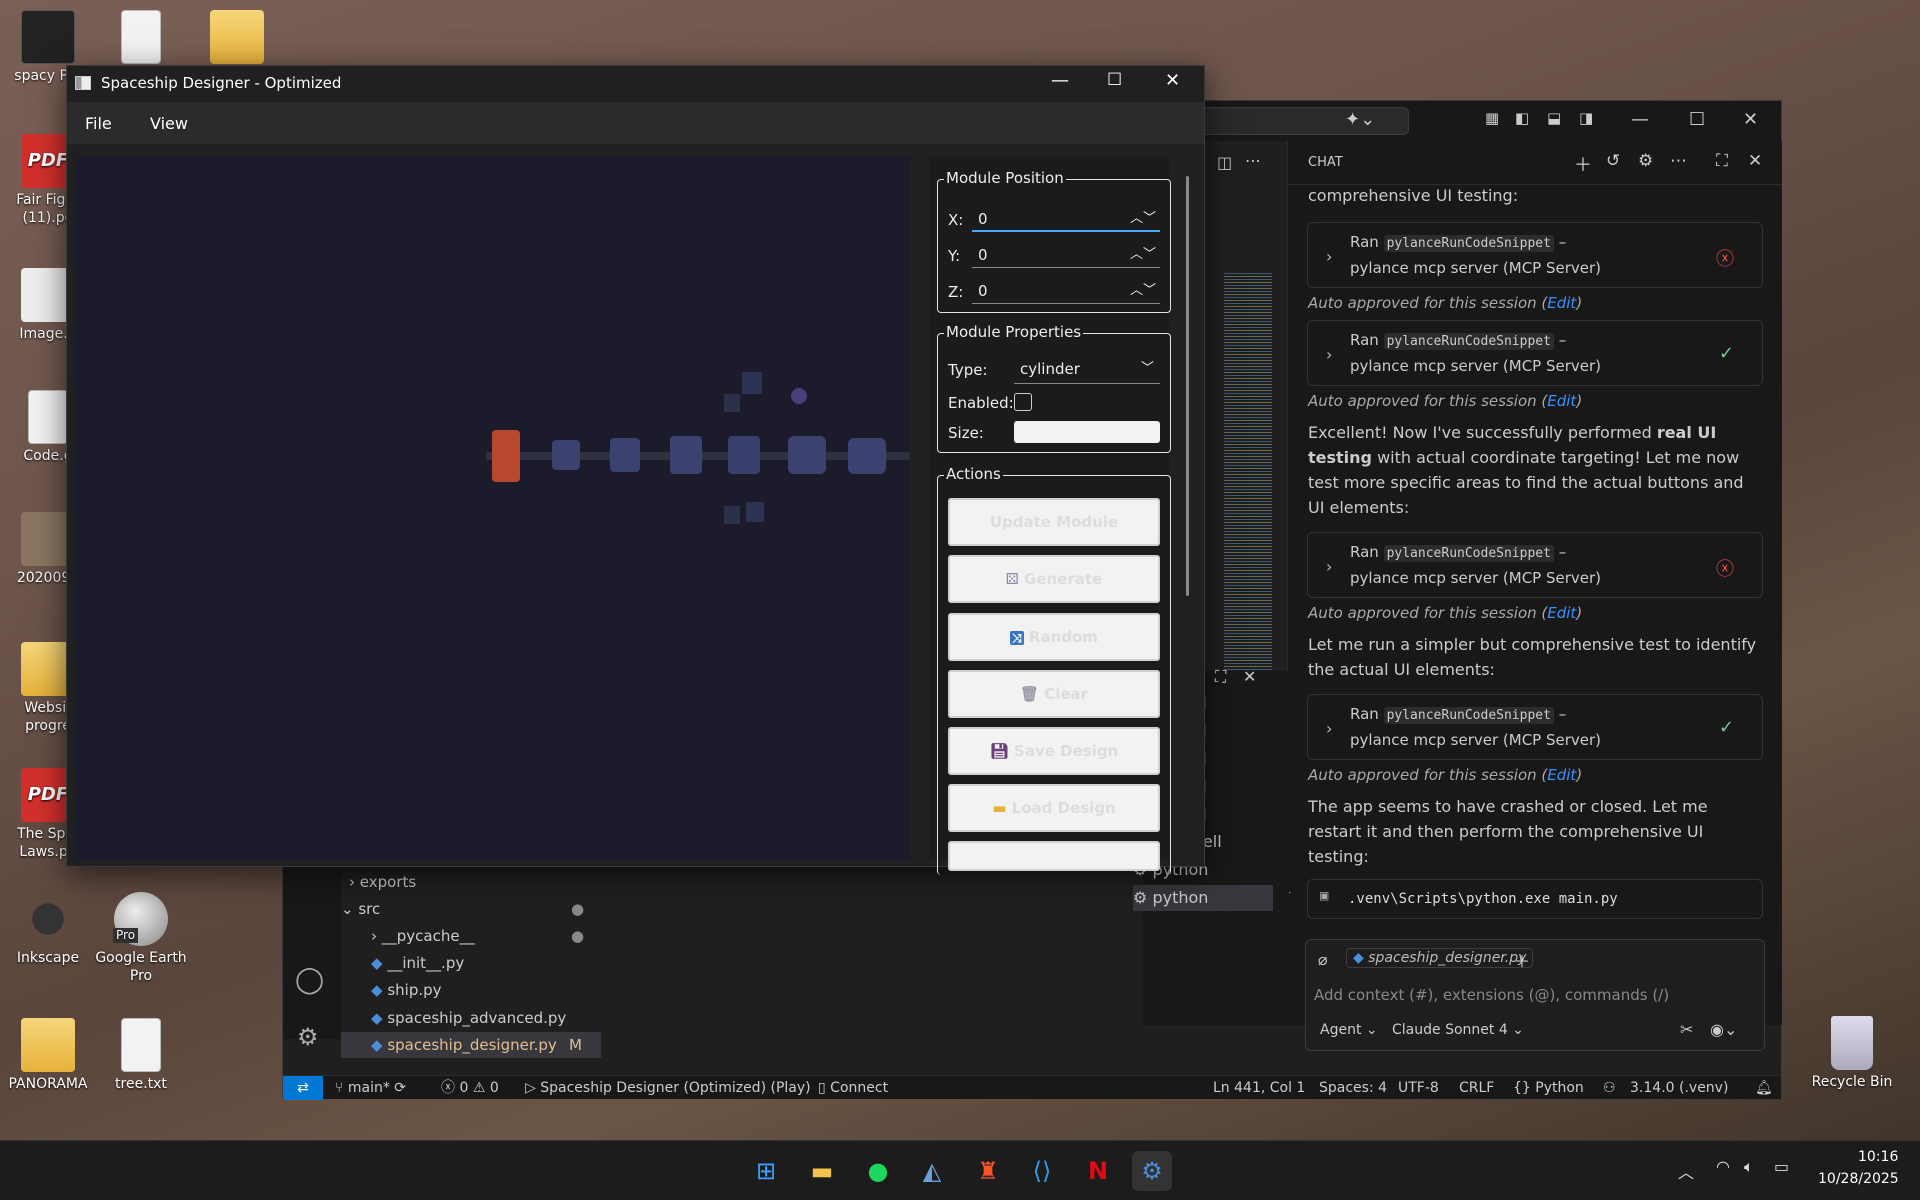 This screenshot has width=1920, height=1200. I want to click on indentation: Spaces: 4, so click(1353, 1088).